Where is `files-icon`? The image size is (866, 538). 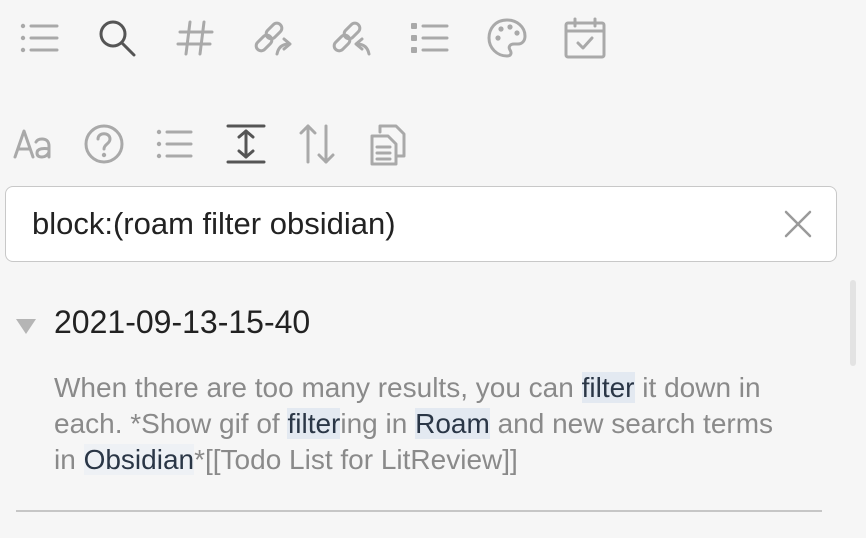
files-icon is located at coordinates (39, 38).